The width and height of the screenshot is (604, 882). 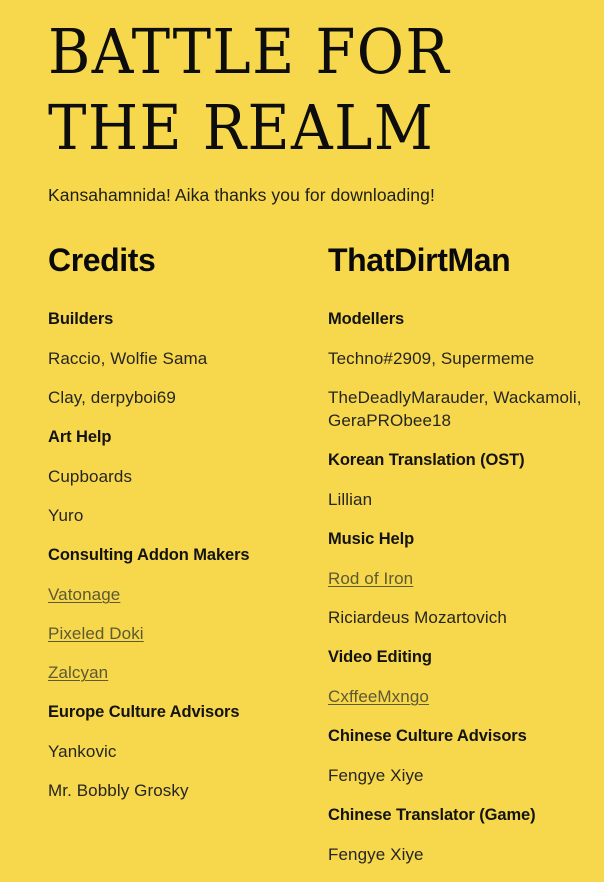 I want to click on credit-entry: Art Help Cupboards Yuro, so click(x=188, y=476).